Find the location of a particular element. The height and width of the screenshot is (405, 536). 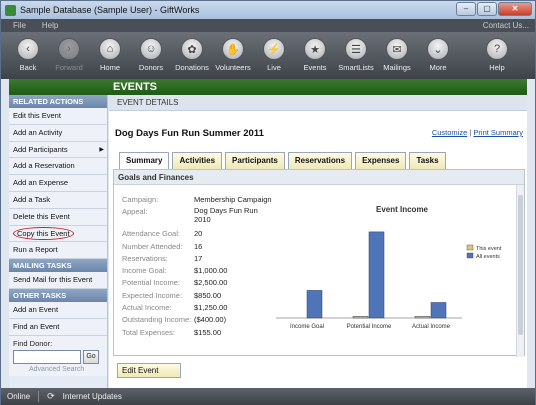

submenu-arrow-icon: ▶ is located at coordinates (101, 149).